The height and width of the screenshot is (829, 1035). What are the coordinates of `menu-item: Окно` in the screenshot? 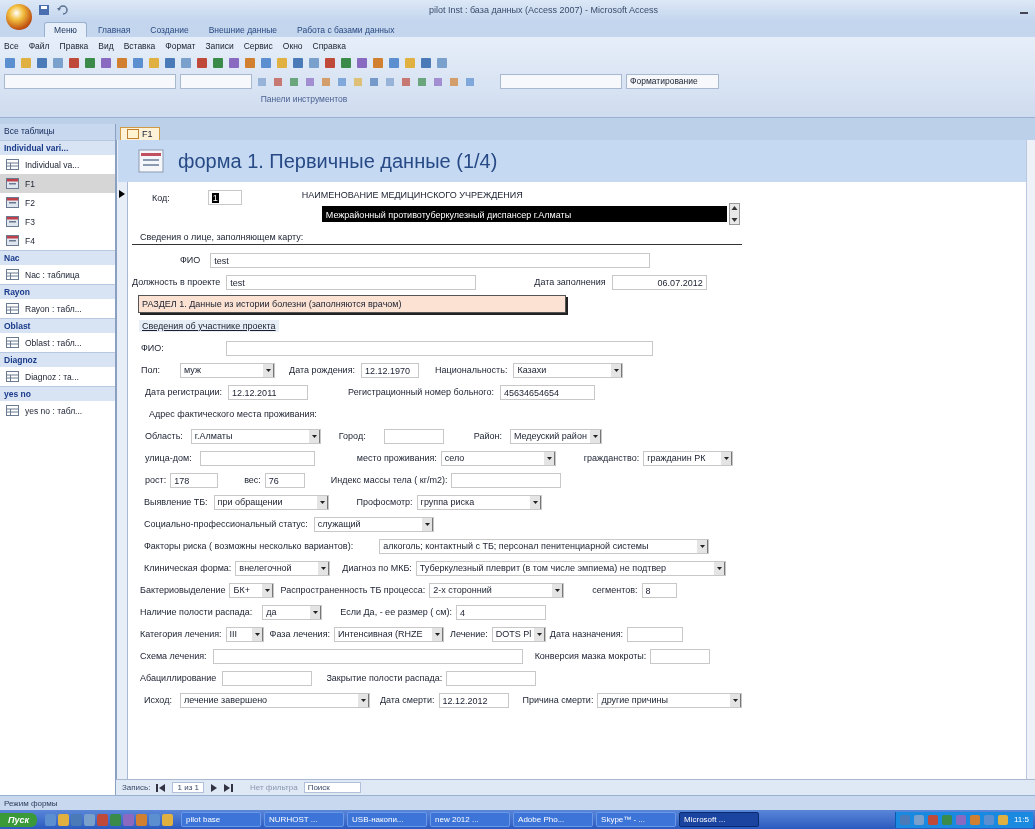 It's located at (292, 45).